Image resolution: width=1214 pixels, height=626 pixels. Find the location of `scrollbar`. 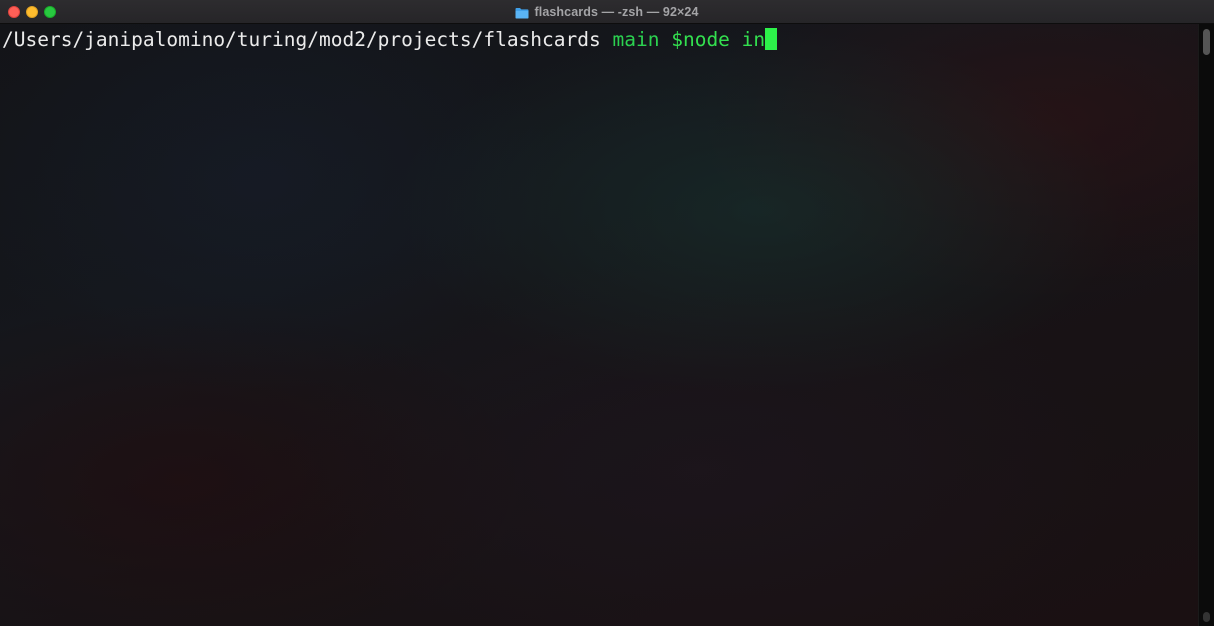

scrollbar is located at coordinates (1206, 325).